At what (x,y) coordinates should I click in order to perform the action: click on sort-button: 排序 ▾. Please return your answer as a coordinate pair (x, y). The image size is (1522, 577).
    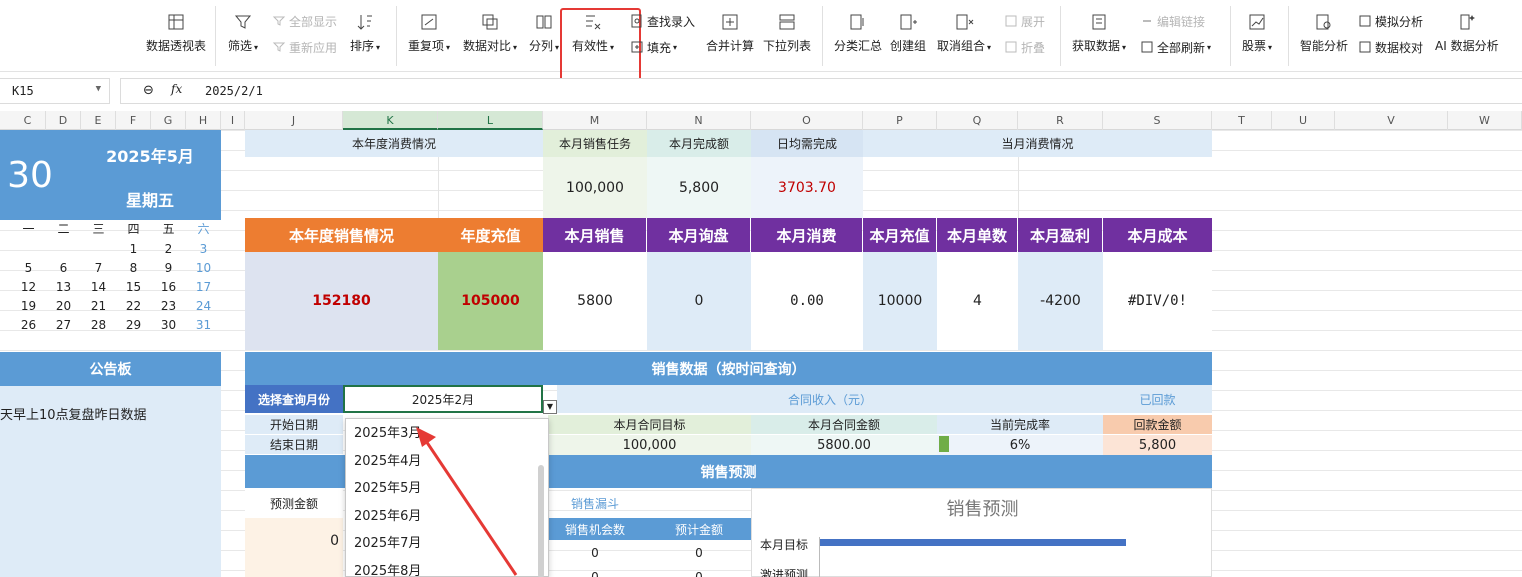
    Looking at the image, I should click on (365, 36).